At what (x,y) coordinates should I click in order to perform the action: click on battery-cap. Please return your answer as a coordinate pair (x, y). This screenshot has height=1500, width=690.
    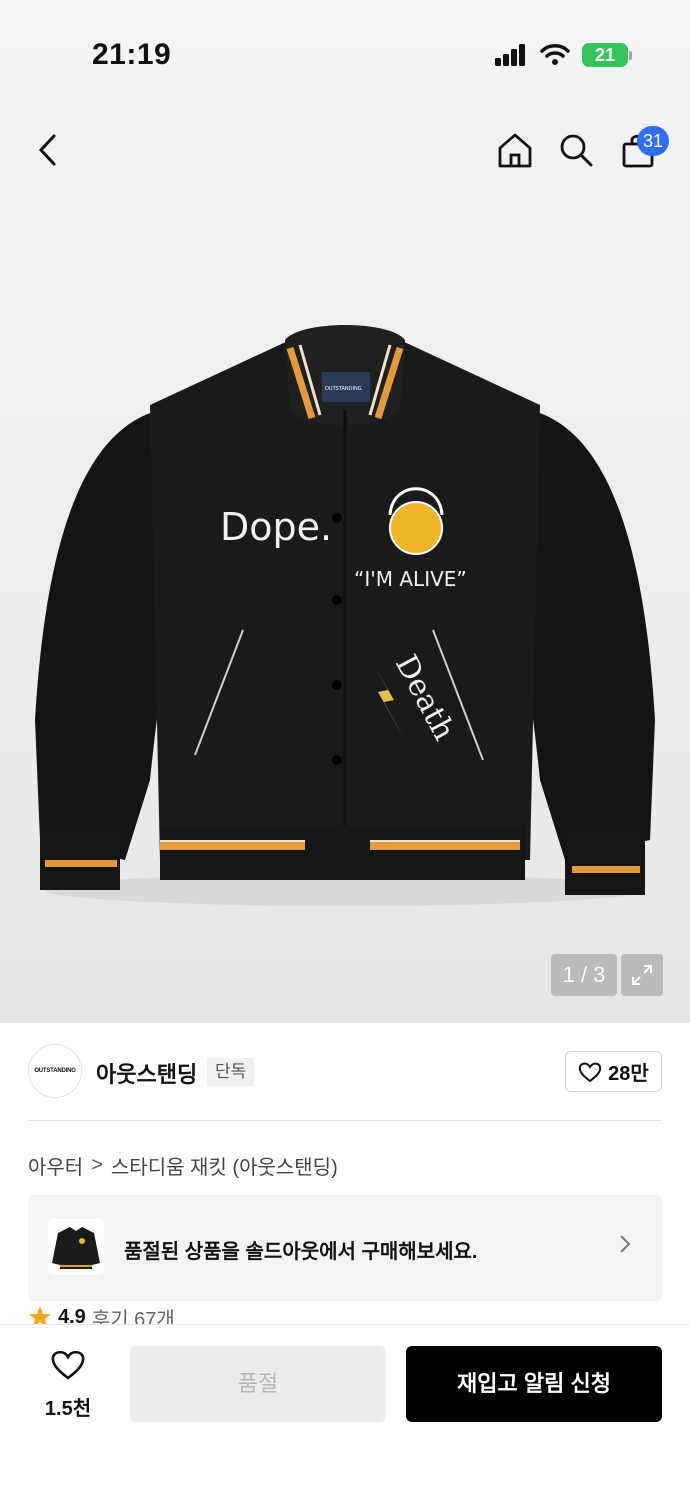
    Looking at the image, I should click on (630, 55).